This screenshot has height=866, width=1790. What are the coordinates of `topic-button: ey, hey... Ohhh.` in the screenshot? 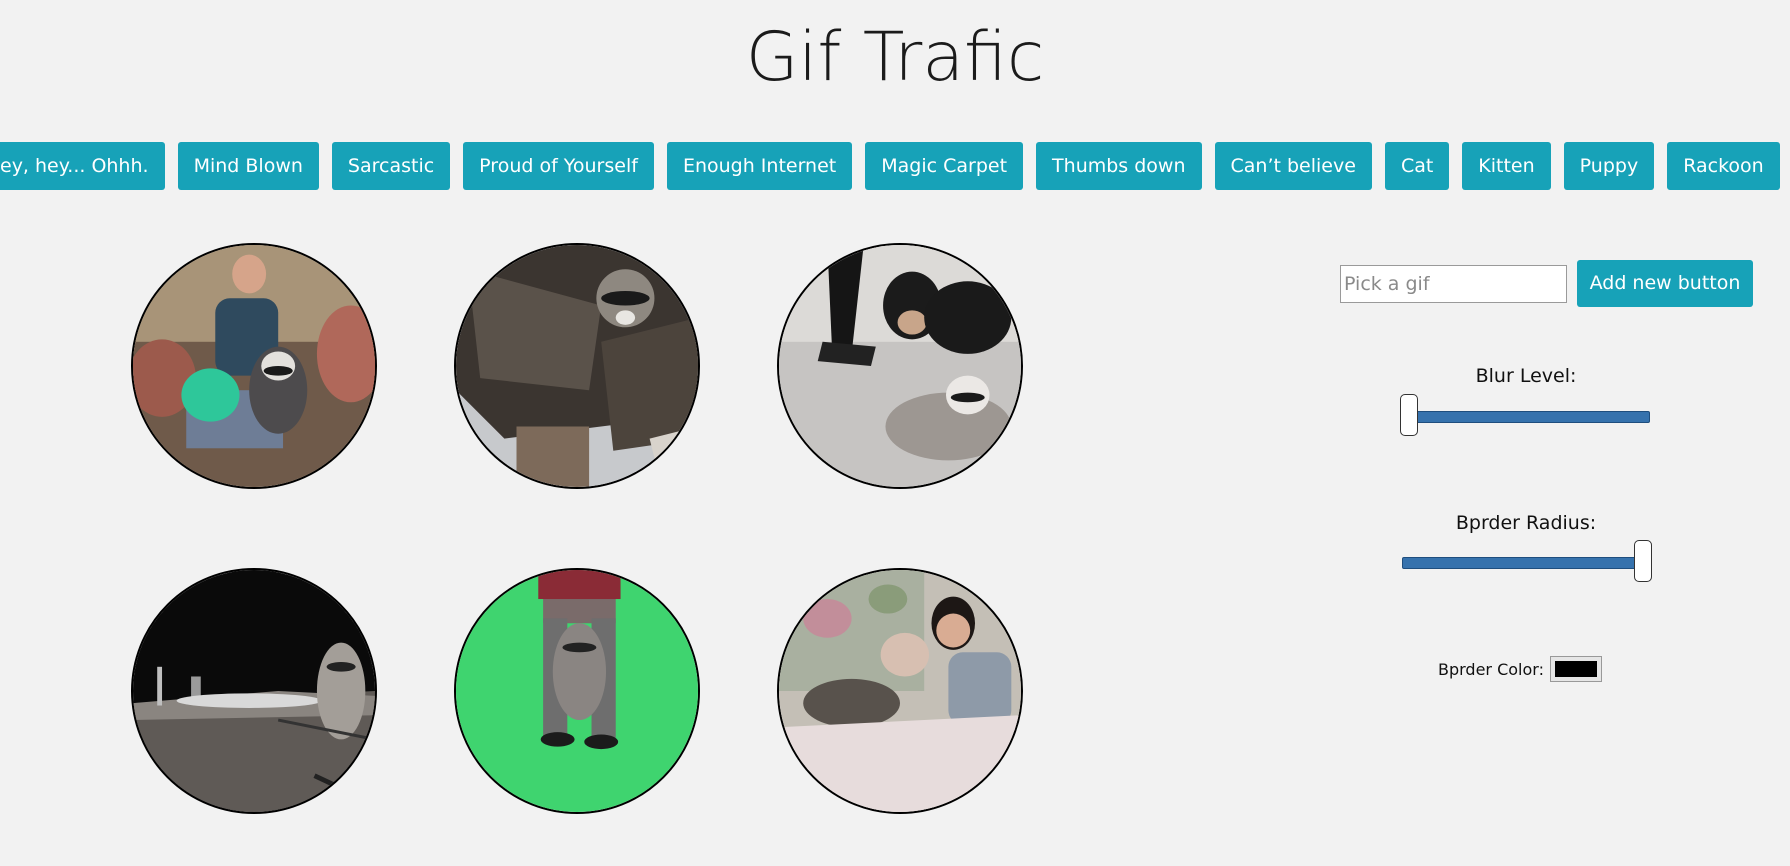 It's located at (82, 166).